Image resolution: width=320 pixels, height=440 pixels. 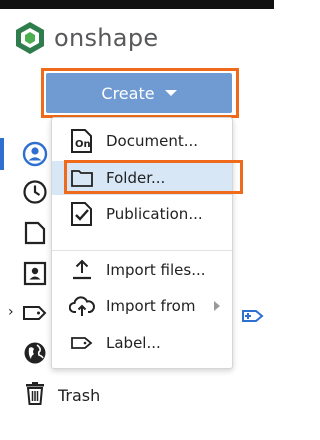 I want to click on top-window-bar, so click(x=137, y=4).